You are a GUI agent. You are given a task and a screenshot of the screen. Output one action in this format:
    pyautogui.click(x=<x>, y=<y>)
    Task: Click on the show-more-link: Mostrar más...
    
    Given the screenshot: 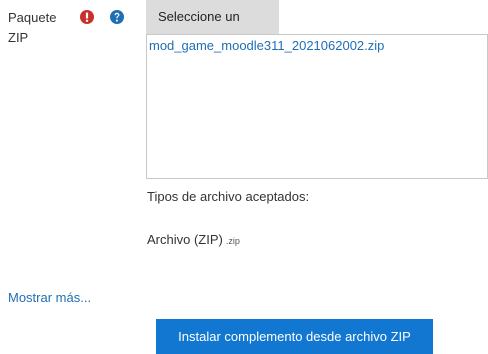 What is the action you would take?
    pyautogui.click(x=49, y=297)
    